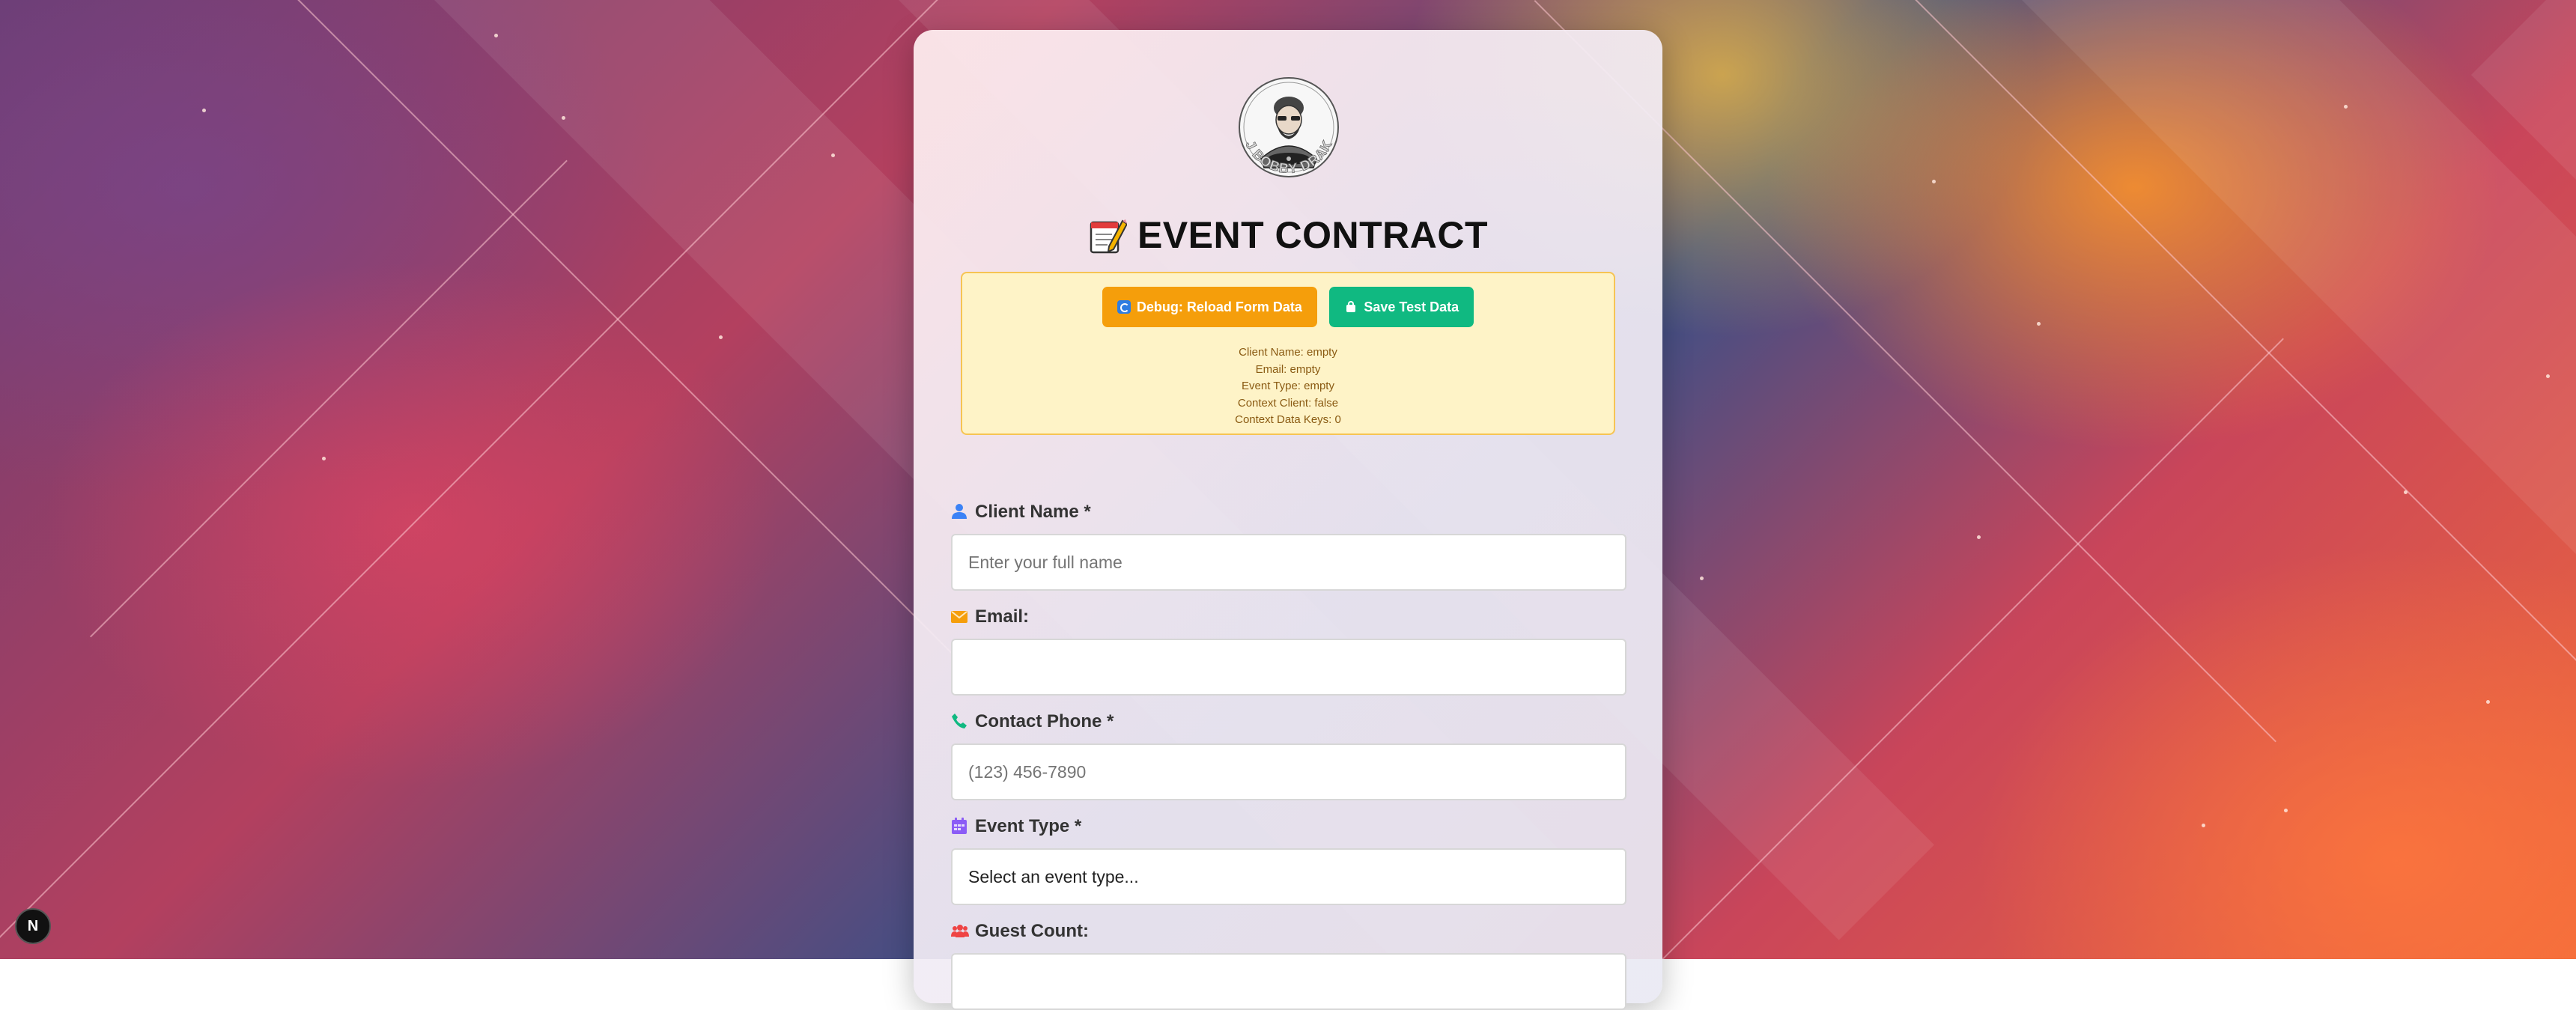 This screenshot has width=2576, height=1010. What do you see at coordinates (1002, 616) in the screenshot?
I see `email-label-text: Email:` at bounding box center [1002, 616].